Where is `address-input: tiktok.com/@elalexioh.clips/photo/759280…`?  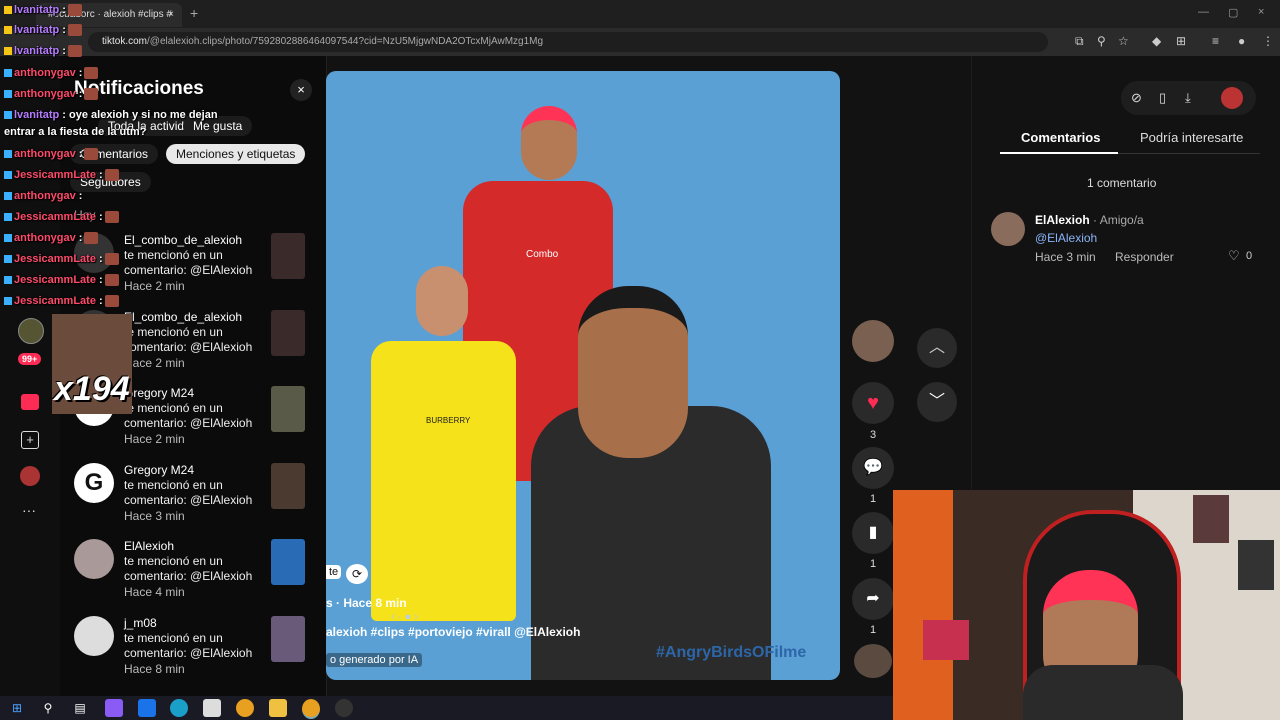 address-input: tiktok.com/@elalexioh.clips/photo/759280… is located at coordinates (568, 42).